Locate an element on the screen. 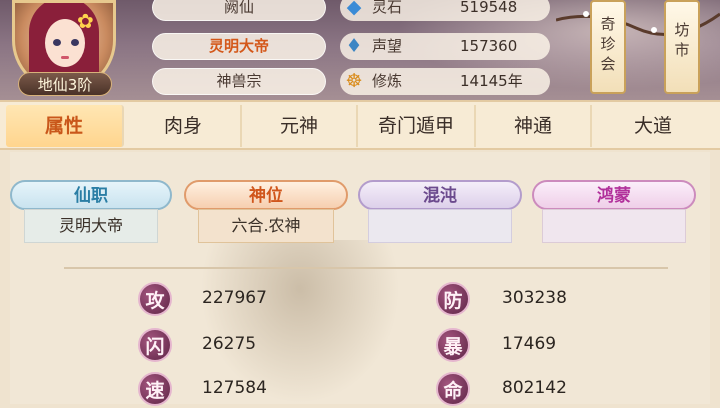 The image size is (720, 408). resource-value: 14145年 is located at coordinates (491, 81).